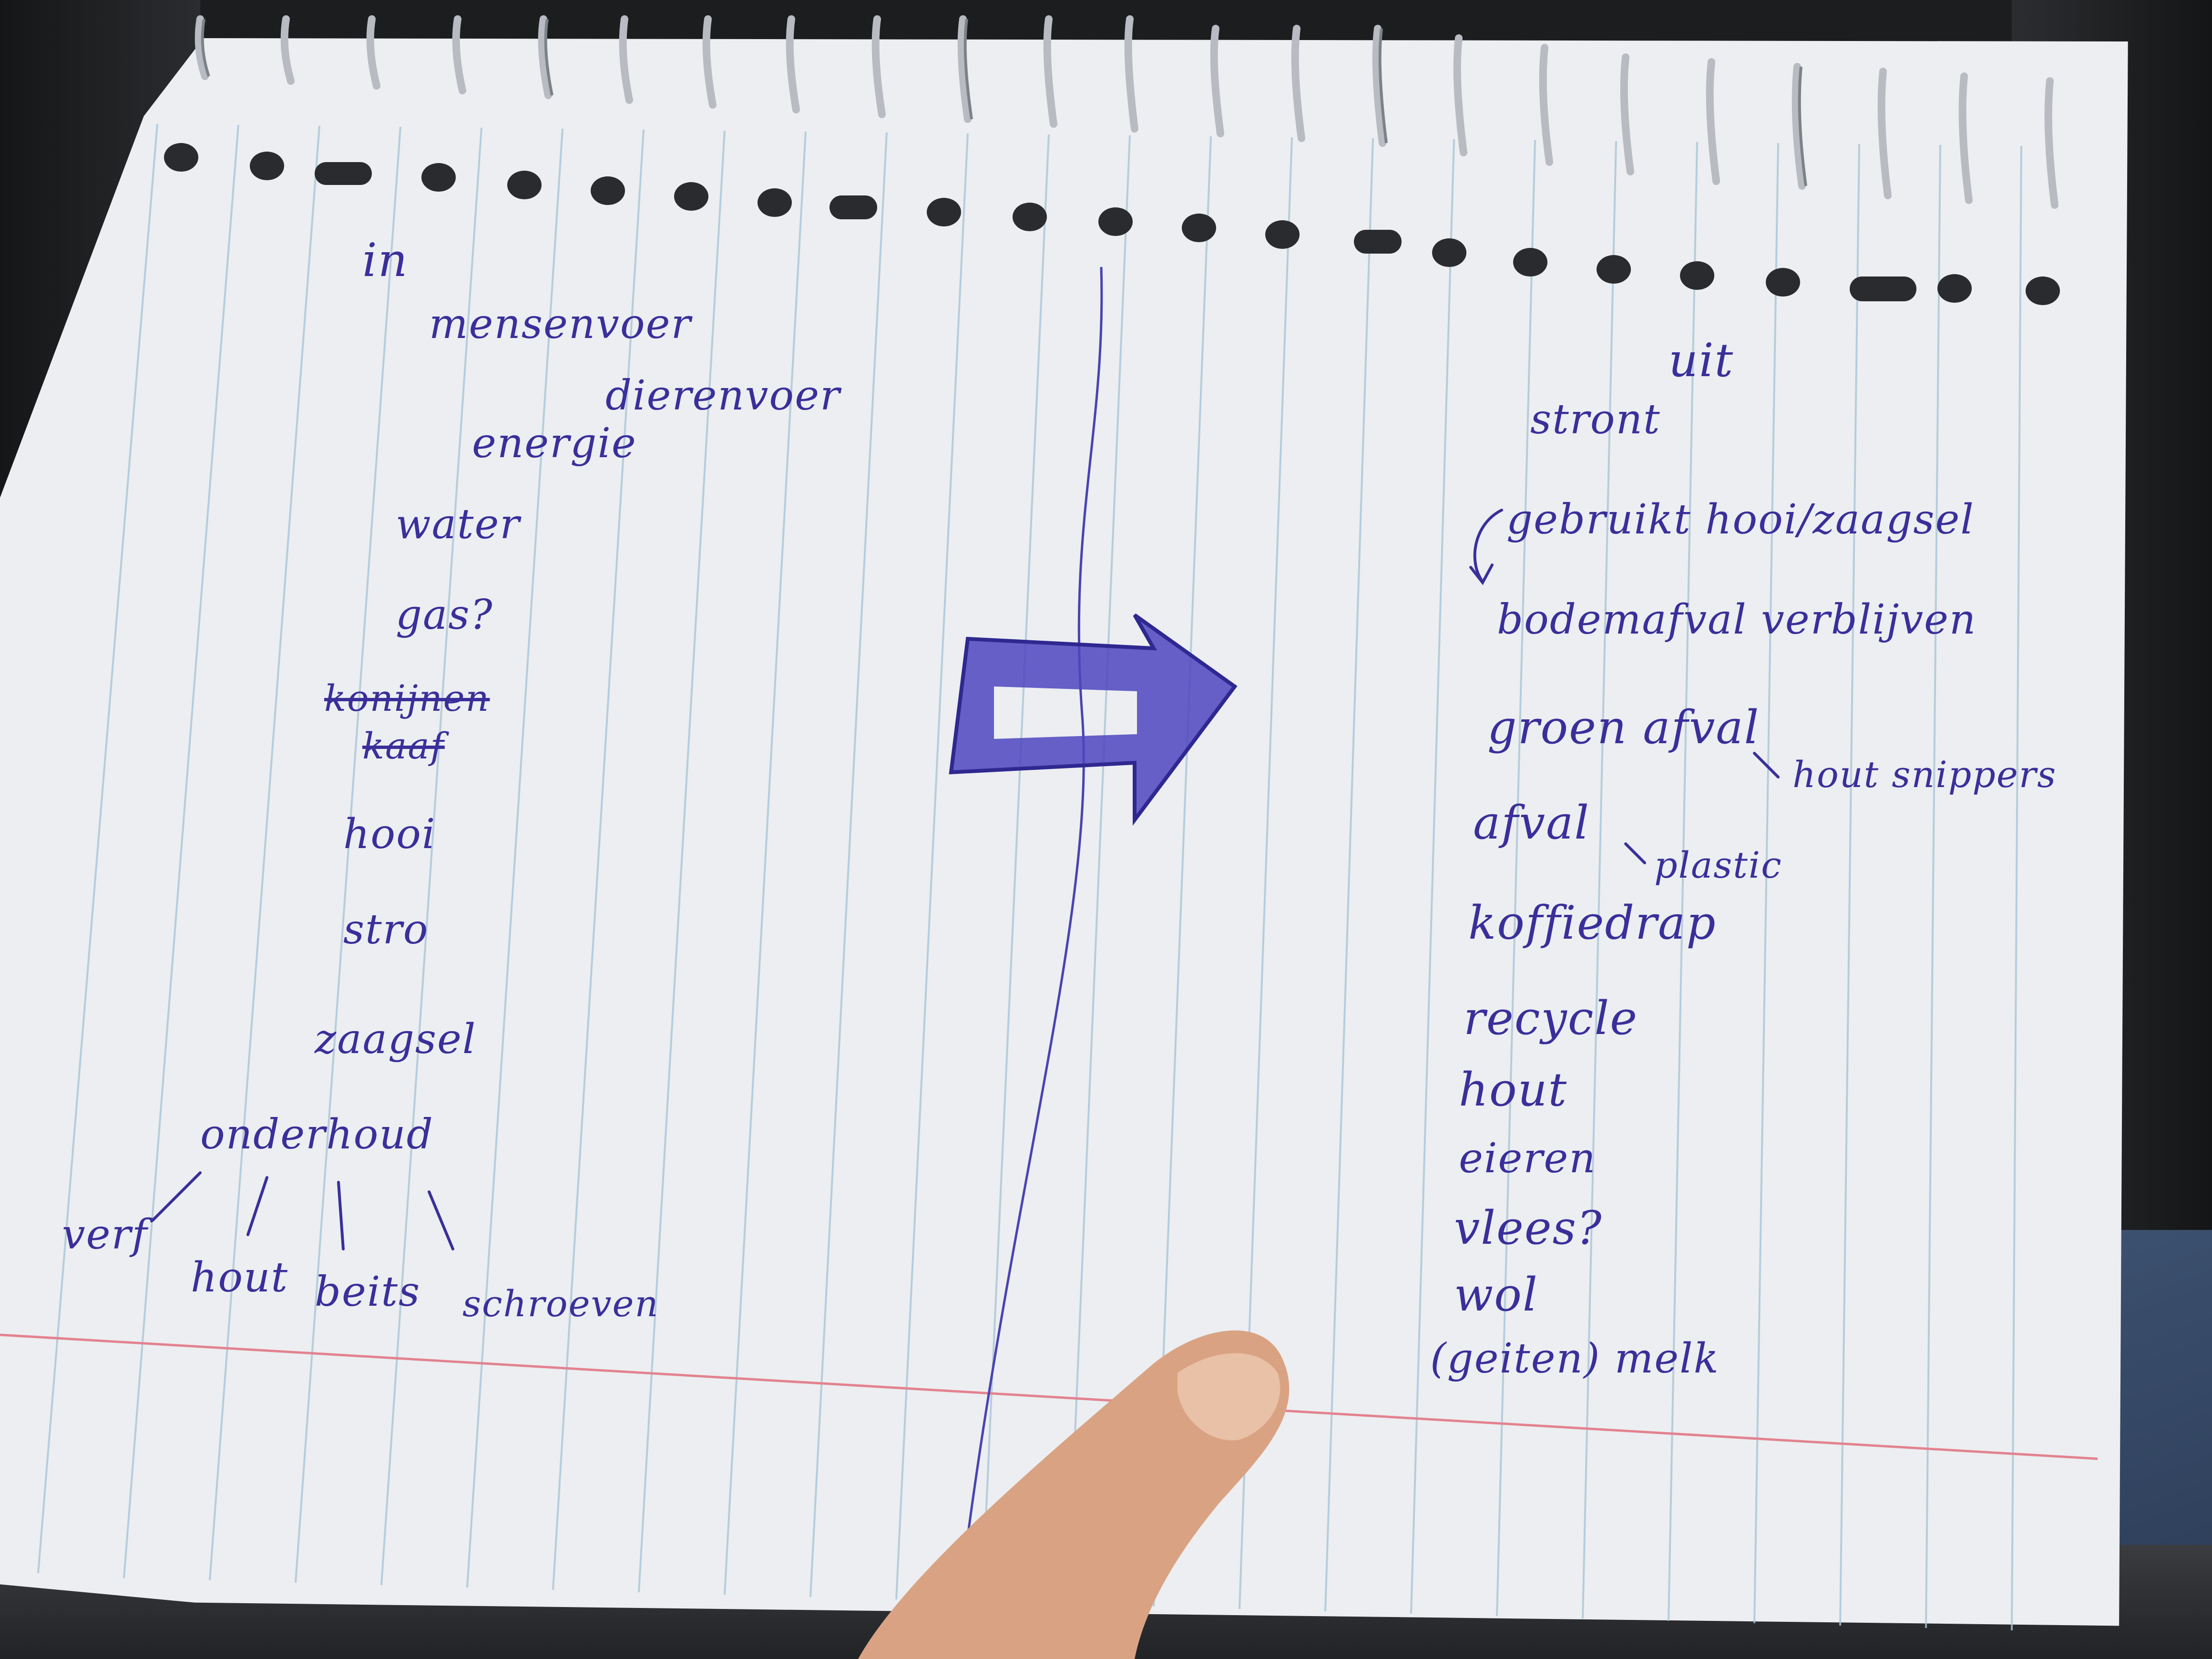  I want to click on uit-sub-hout-snippers: hout snippers, so click(1924, 774).